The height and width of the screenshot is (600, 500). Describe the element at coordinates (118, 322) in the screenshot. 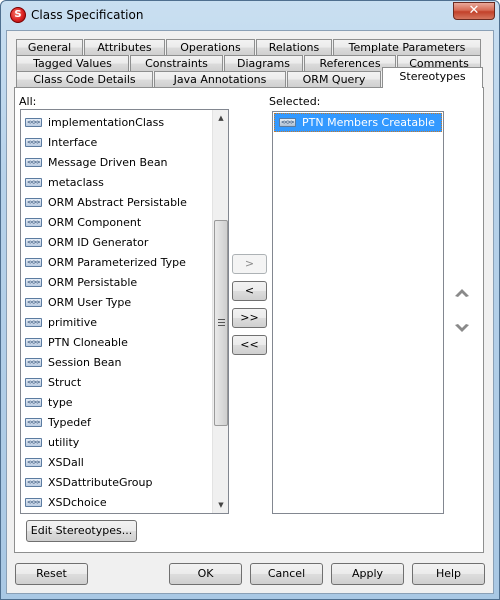

I see `list-item: <<>> primitive` at that location.